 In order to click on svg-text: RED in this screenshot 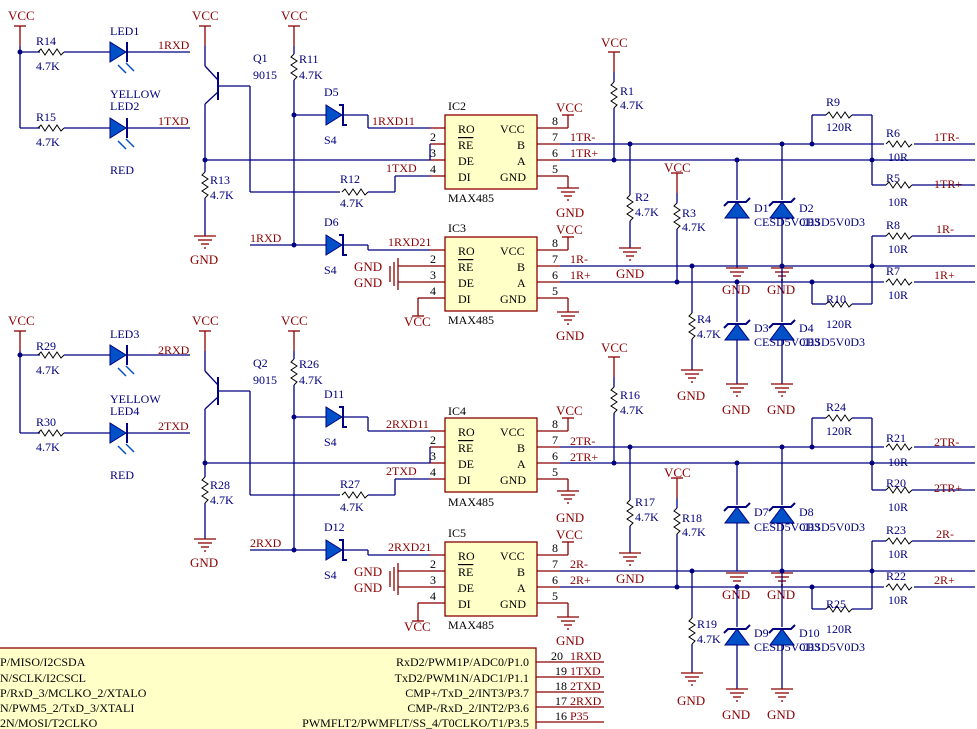, I will do `click(122, 475)`.